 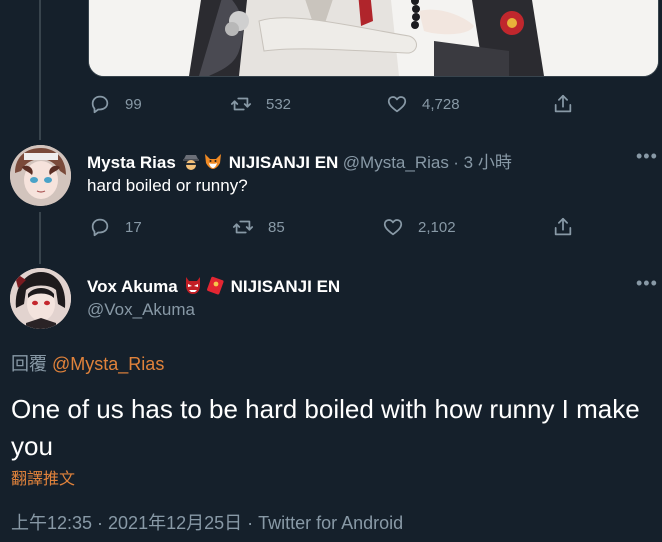 I want to click on mysta-avatar-art, so click(x=40, y=175).